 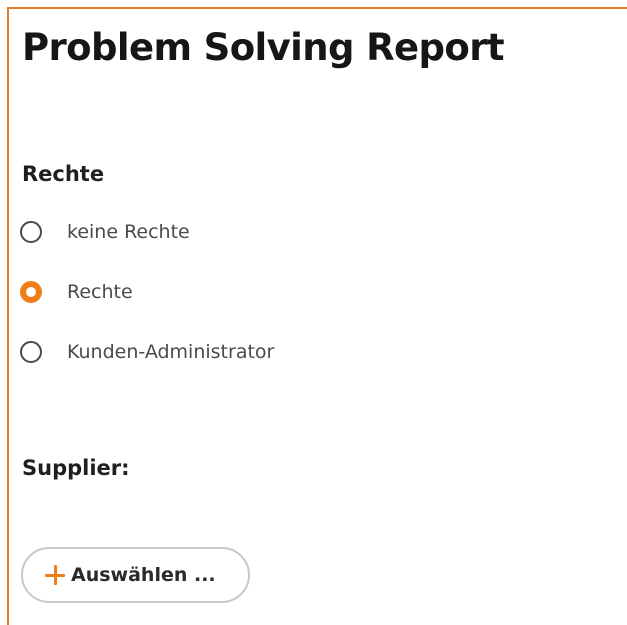 I want to click on radio-label: Rechte, so click(x=100, y=292).